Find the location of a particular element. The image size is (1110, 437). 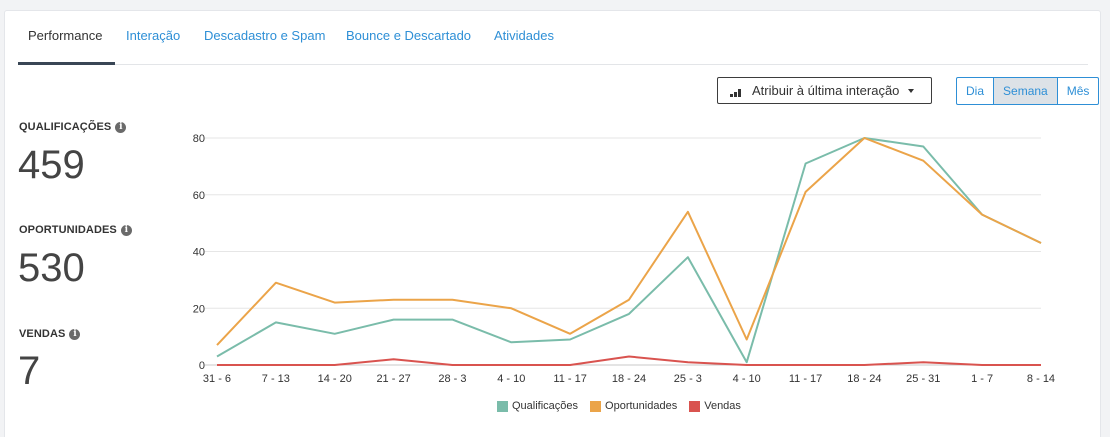

x-tick-label: 31 - 6 is located at coordinates (217, 379).